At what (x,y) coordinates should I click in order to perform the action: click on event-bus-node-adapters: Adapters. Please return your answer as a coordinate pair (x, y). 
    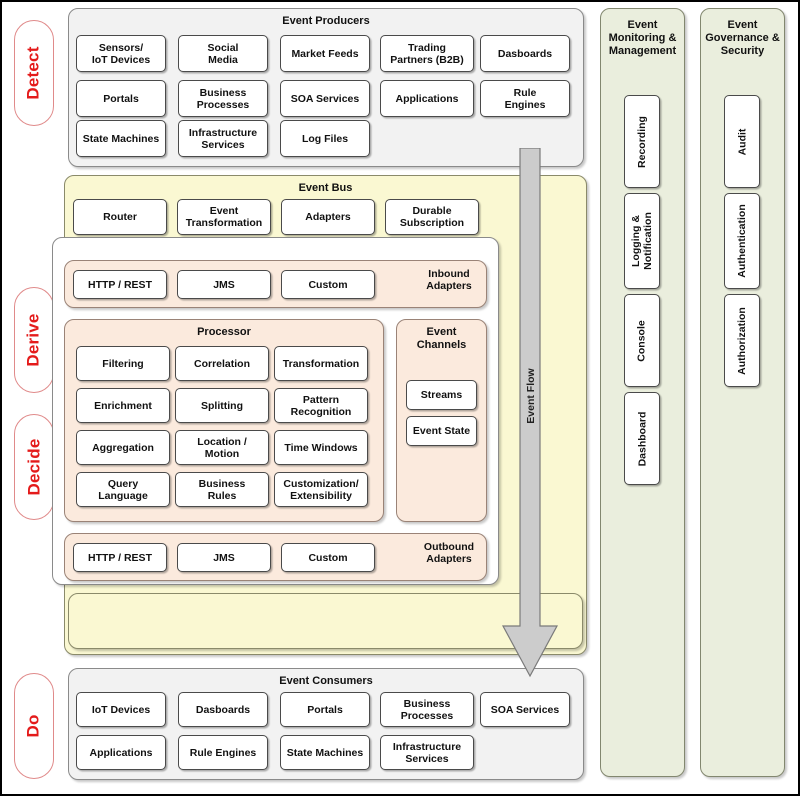
    Looking at the image, I should click on (328, 217).